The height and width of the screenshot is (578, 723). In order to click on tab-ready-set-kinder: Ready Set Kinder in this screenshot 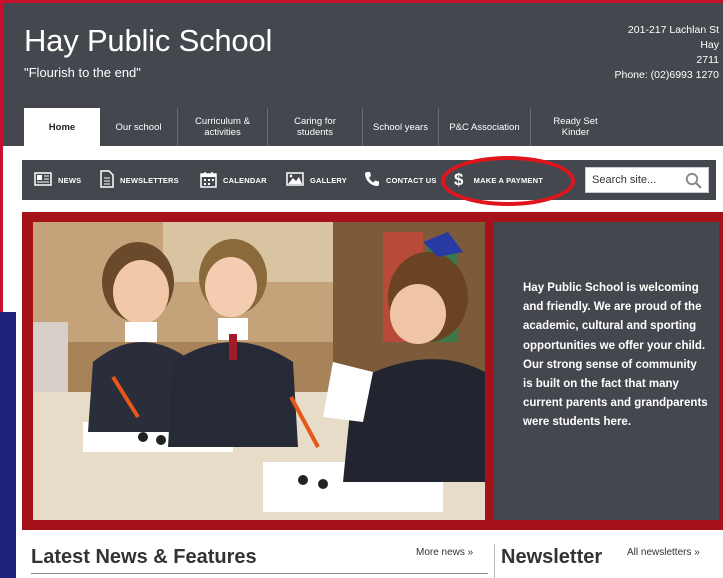, I will do `click(575, 127)`.